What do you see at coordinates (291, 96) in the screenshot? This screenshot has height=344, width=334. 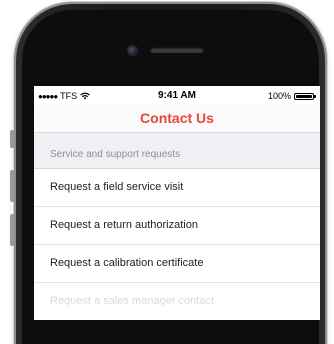 I see `status-right: 100%` at bounding box center [291, 96].